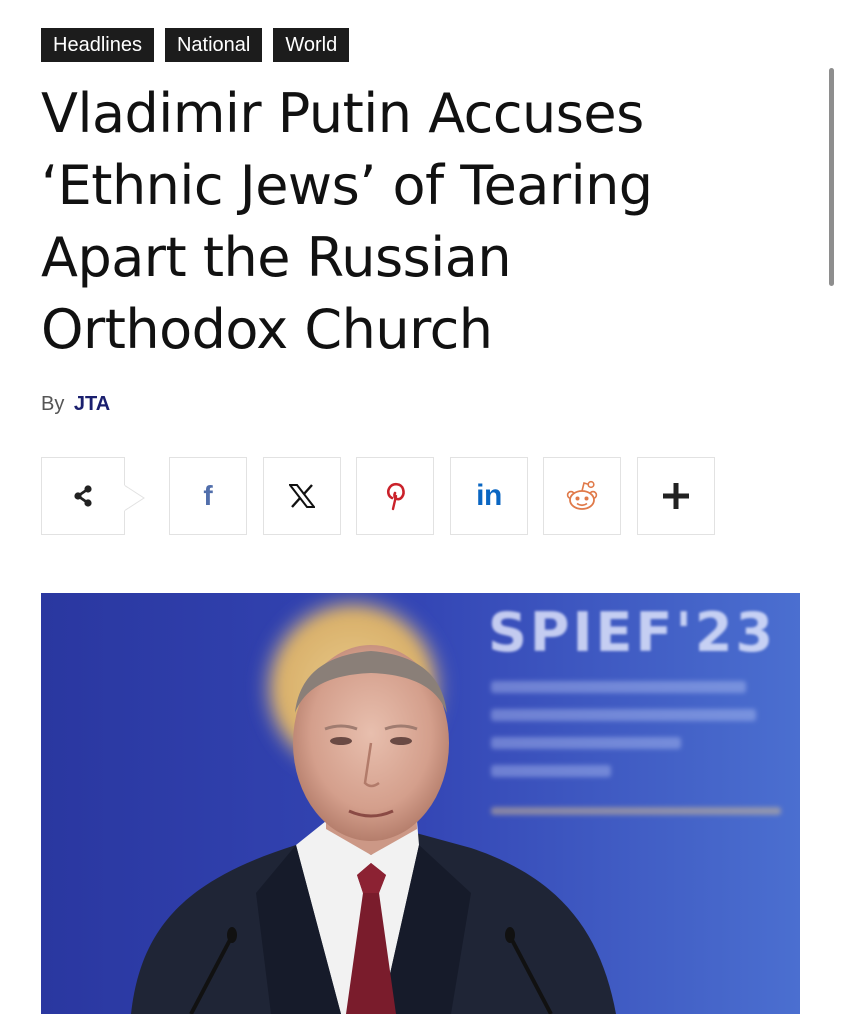  Describe the element at coordinates (92, 404) in the screenshot. I see `author-link: JTA` at that location.